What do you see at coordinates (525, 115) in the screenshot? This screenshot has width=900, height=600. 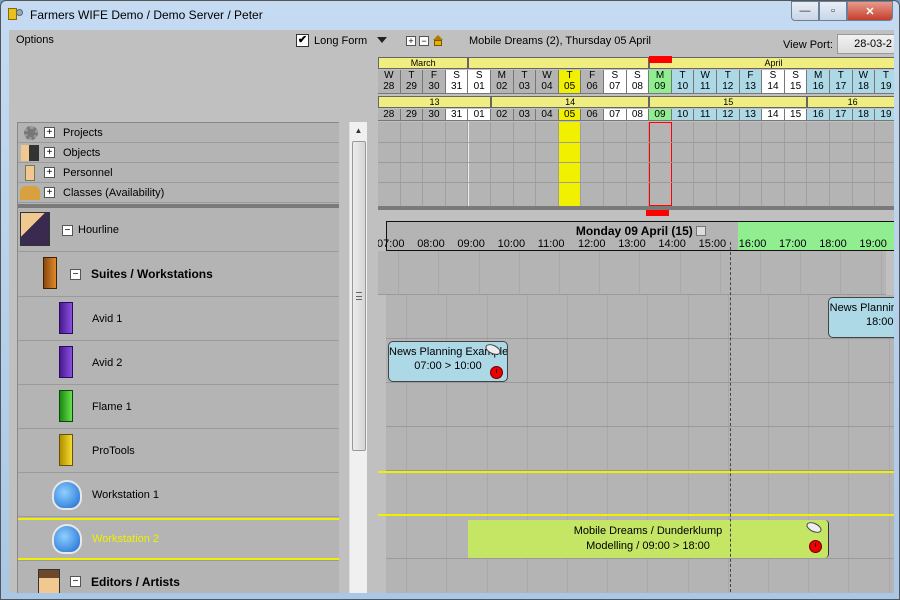 I see `week-day-cell: 03` at bounding box center [525, 115].